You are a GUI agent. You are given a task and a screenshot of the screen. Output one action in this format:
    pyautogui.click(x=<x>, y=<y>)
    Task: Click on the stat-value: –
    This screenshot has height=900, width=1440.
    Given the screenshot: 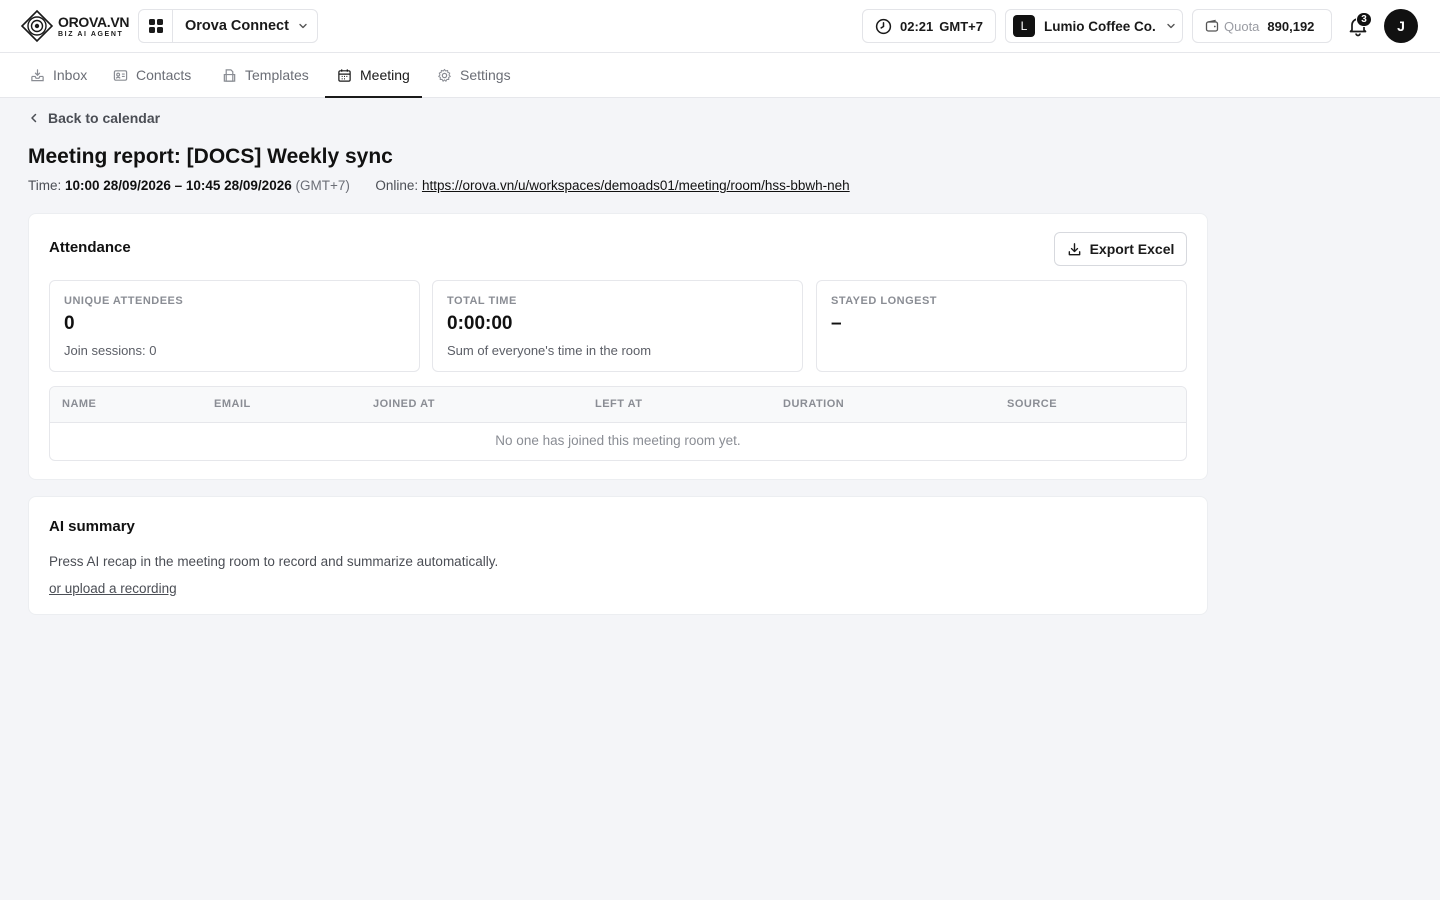 What is the action you would take?
    pyautogui.click(x=836, y=323)
    